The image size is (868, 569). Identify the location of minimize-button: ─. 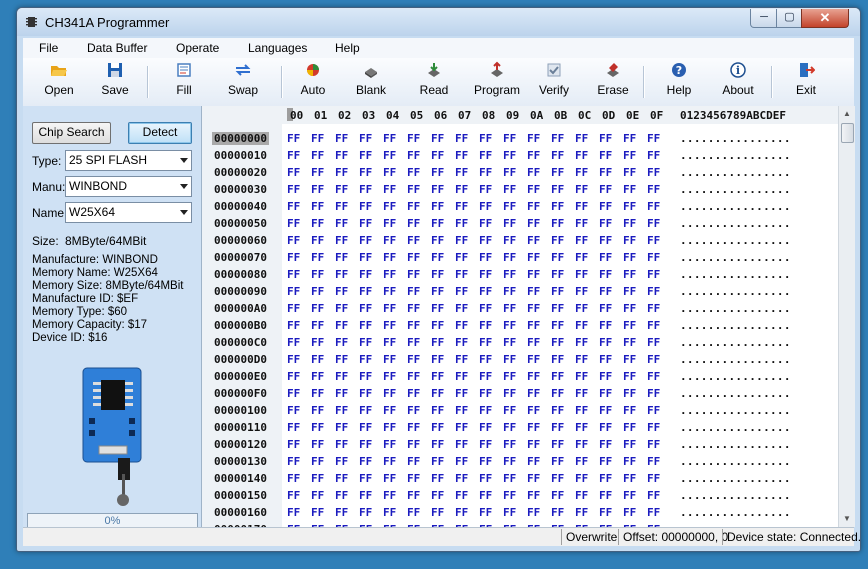
(764, 18).